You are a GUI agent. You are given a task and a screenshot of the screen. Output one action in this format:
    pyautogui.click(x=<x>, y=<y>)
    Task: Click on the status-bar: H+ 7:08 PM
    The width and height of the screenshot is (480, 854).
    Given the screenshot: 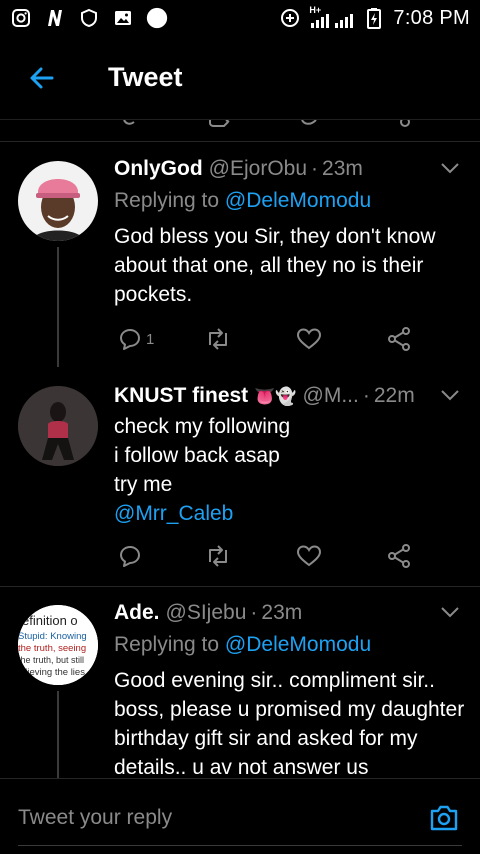 What is the action you would take?
    pyautogui.click(x=240, y=18)
    